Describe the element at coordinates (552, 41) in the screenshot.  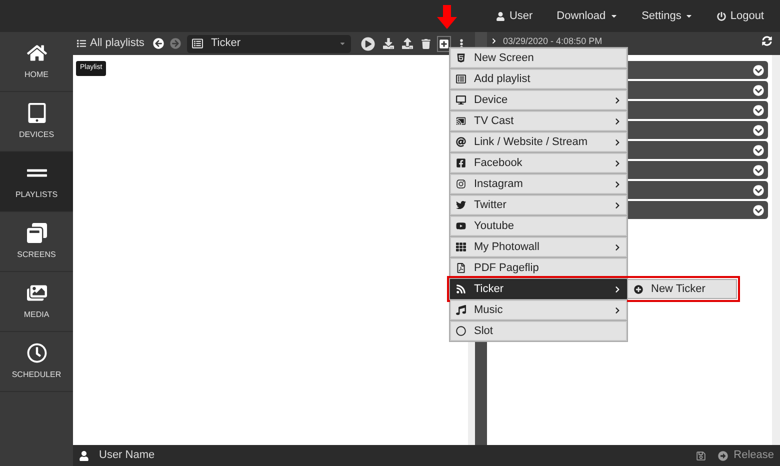
I see `date-label: 03/29/2020 - 4:08:50 PM` at that location.